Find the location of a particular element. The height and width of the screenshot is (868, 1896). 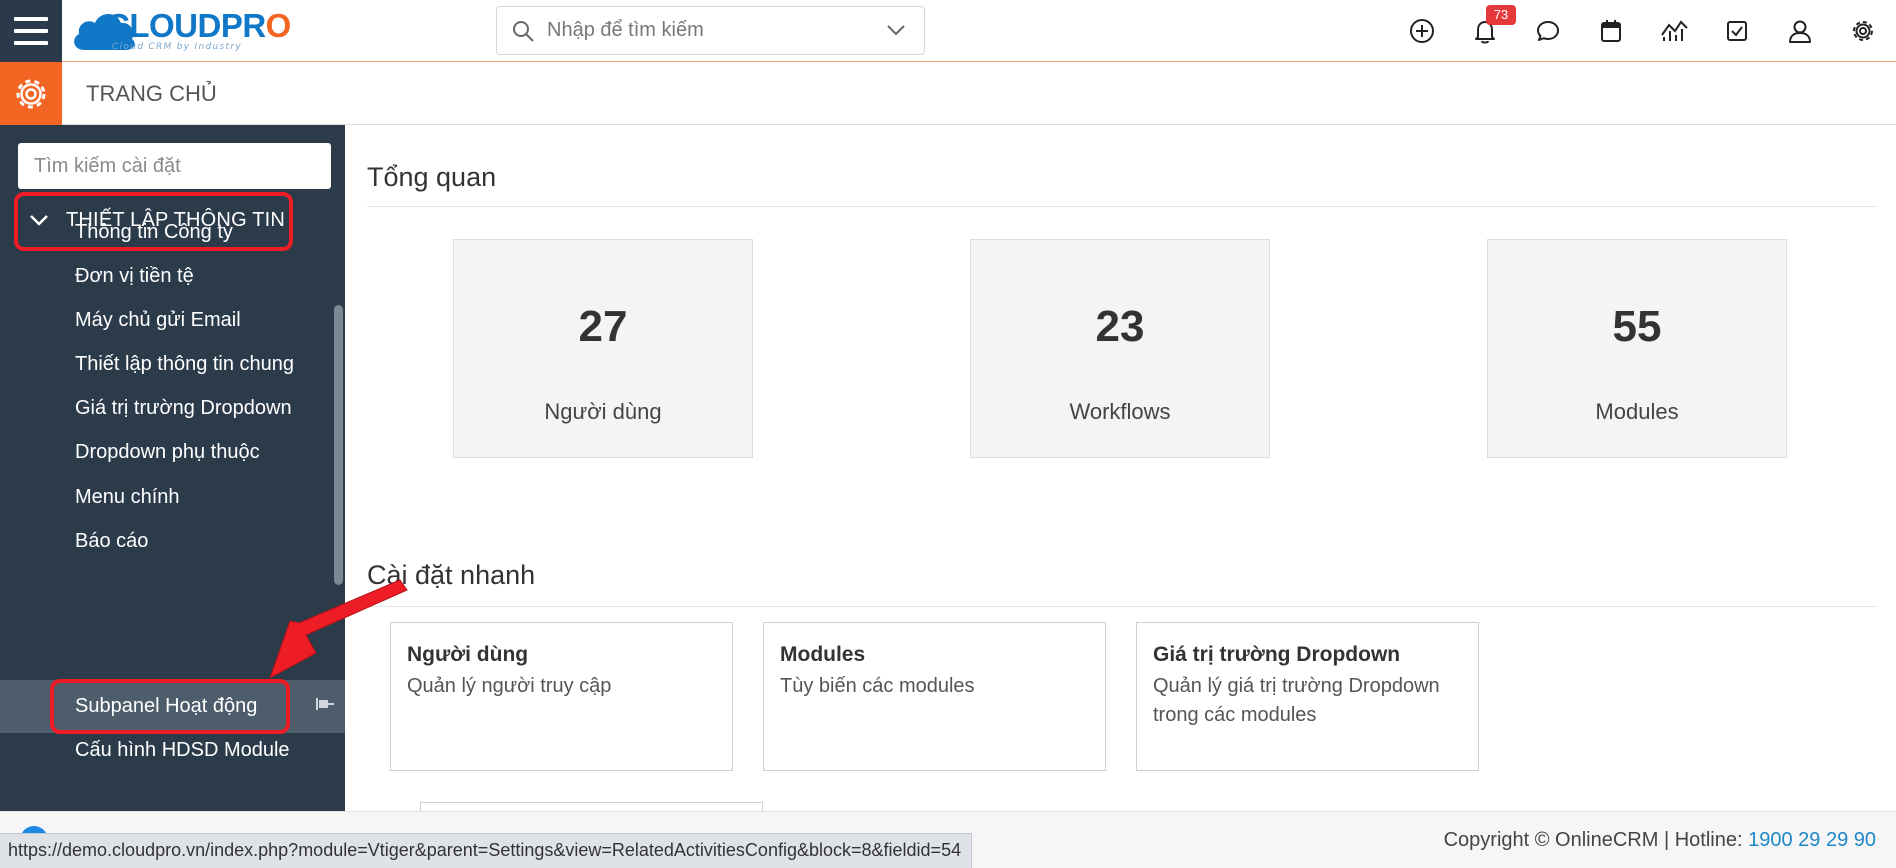

global-search is located at coordinates (710, 30).